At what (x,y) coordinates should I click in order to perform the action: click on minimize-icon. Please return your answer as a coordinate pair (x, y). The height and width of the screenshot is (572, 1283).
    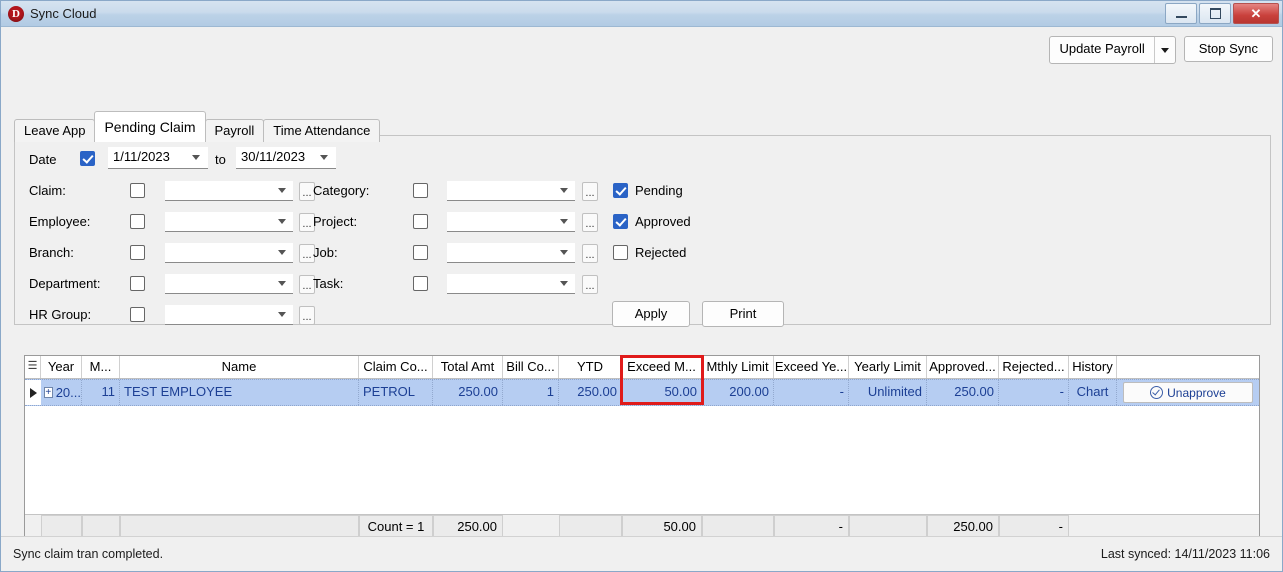
    Looking at the image, I should click on (1181, 17).